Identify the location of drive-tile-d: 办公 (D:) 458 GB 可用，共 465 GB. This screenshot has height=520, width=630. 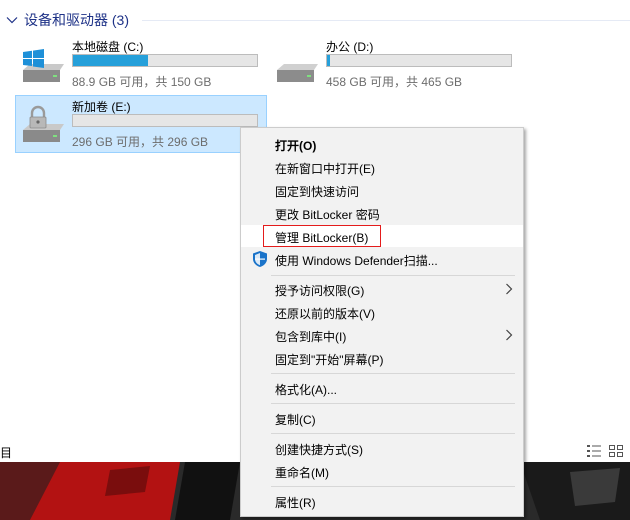
(395, 64).